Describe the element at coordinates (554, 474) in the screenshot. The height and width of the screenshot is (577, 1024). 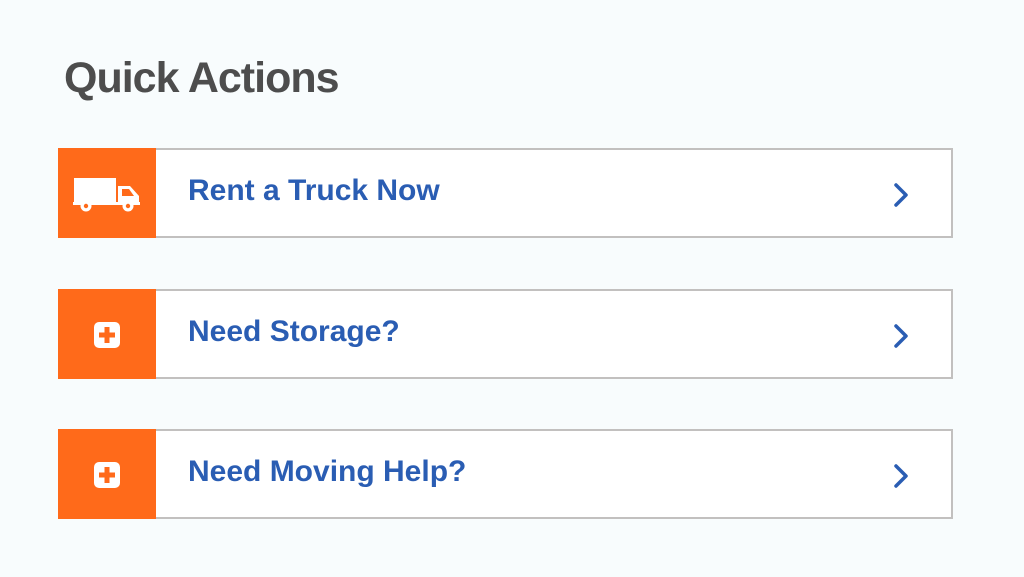
I see `need-moving-help-label-box: Need Moving Help?` at that location.